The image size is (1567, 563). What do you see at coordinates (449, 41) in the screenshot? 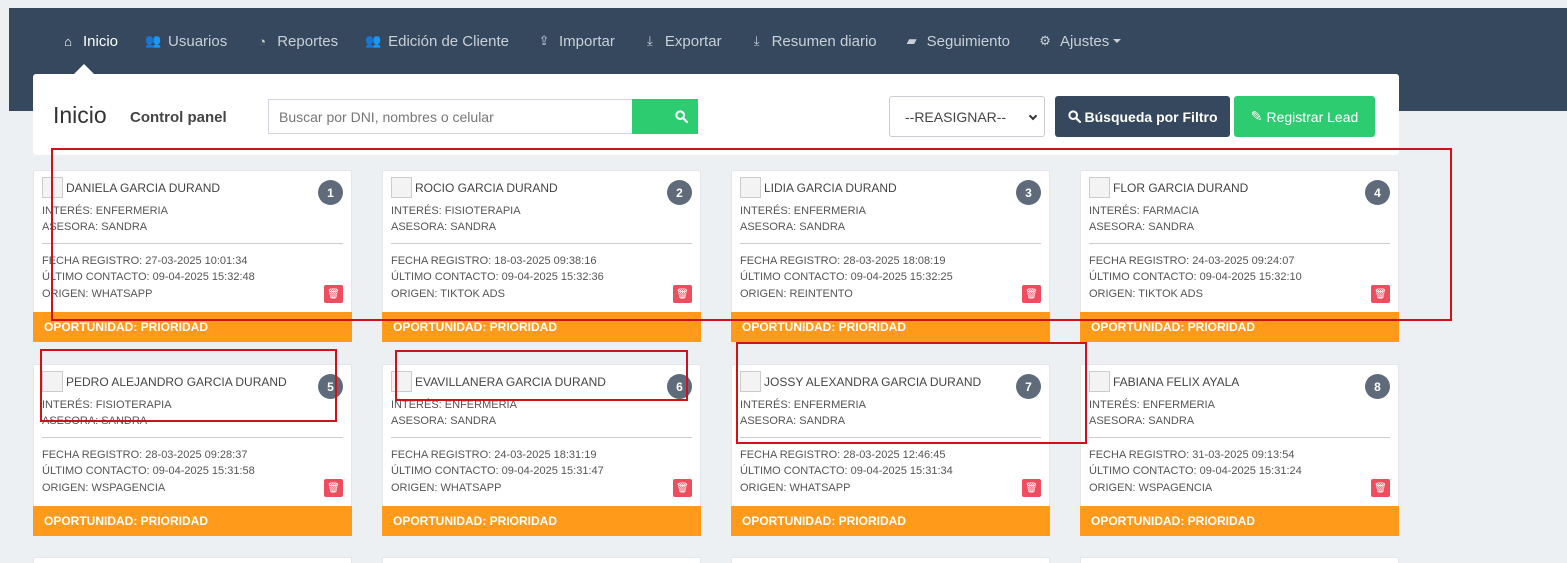
I see `nav-label: Edición de Cliente` at bounding box center [449, 41].